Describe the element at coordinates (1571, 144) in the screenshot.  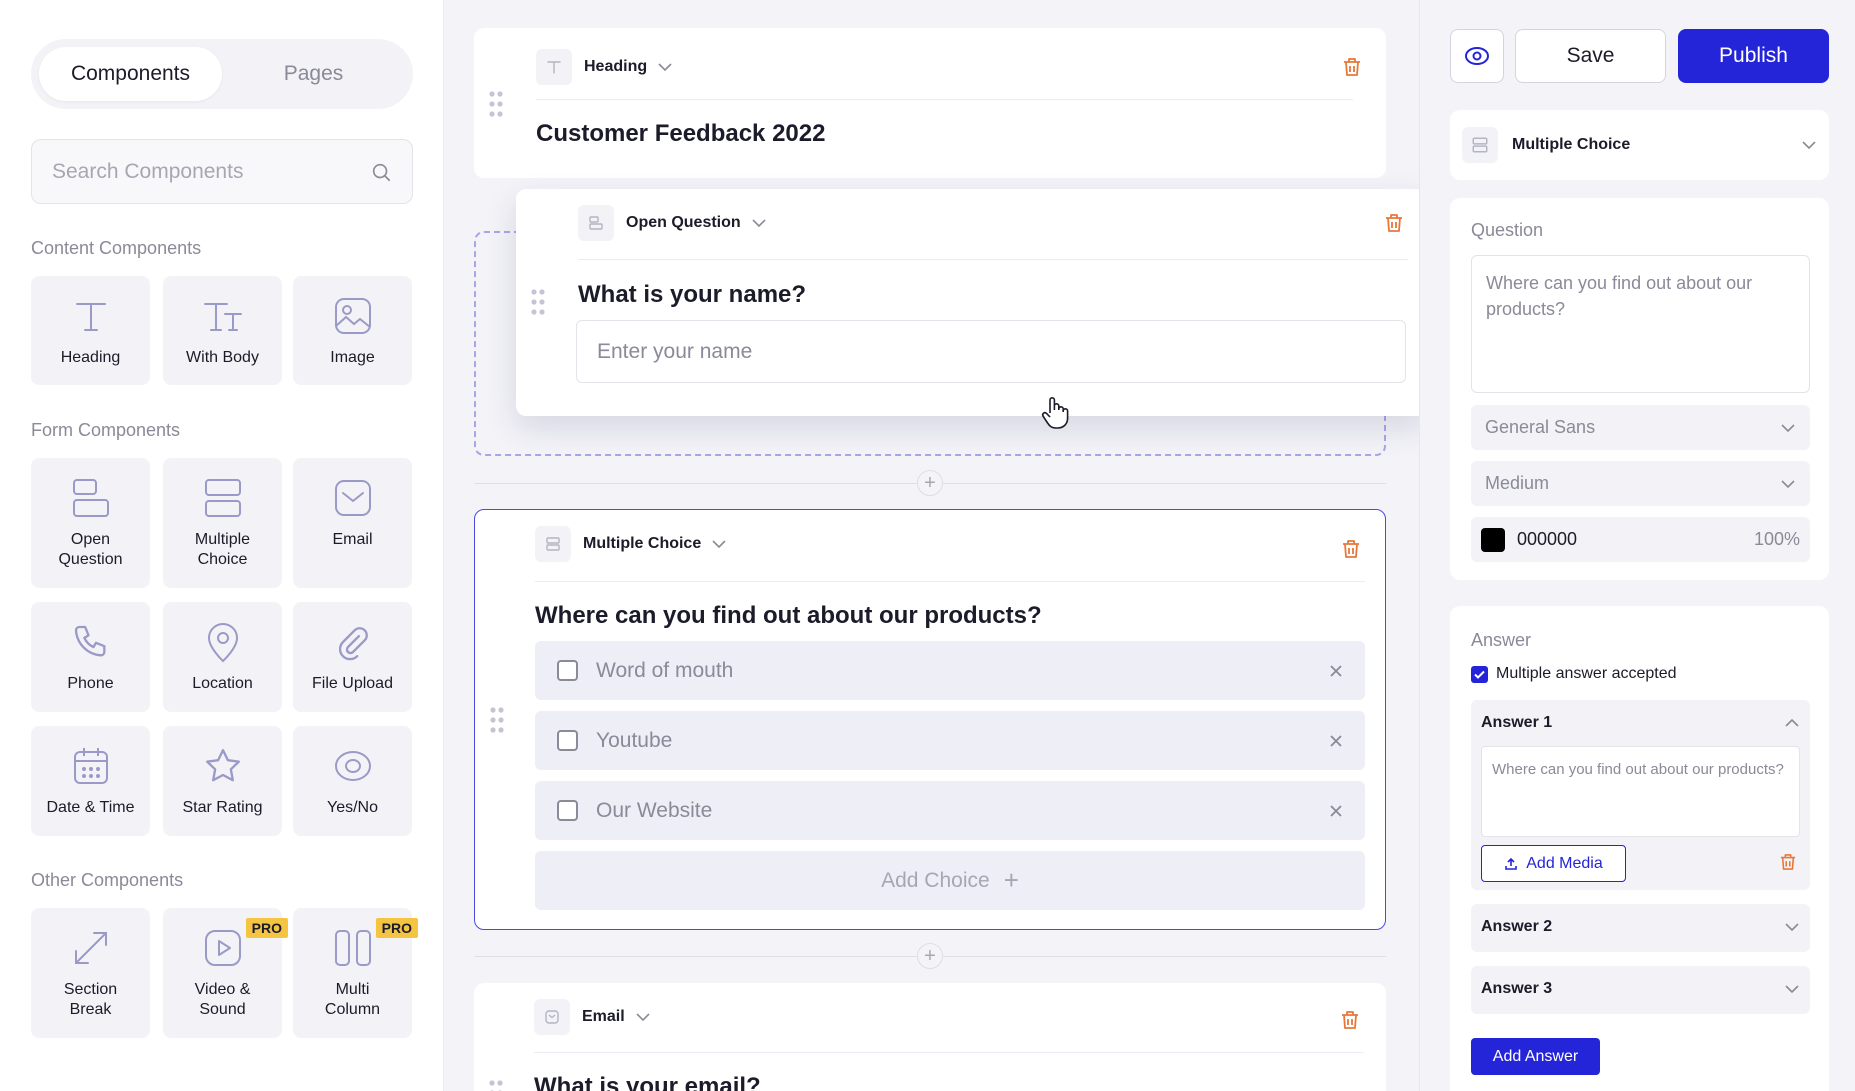
I see `component-type-label: Multiple Choice` at that location.